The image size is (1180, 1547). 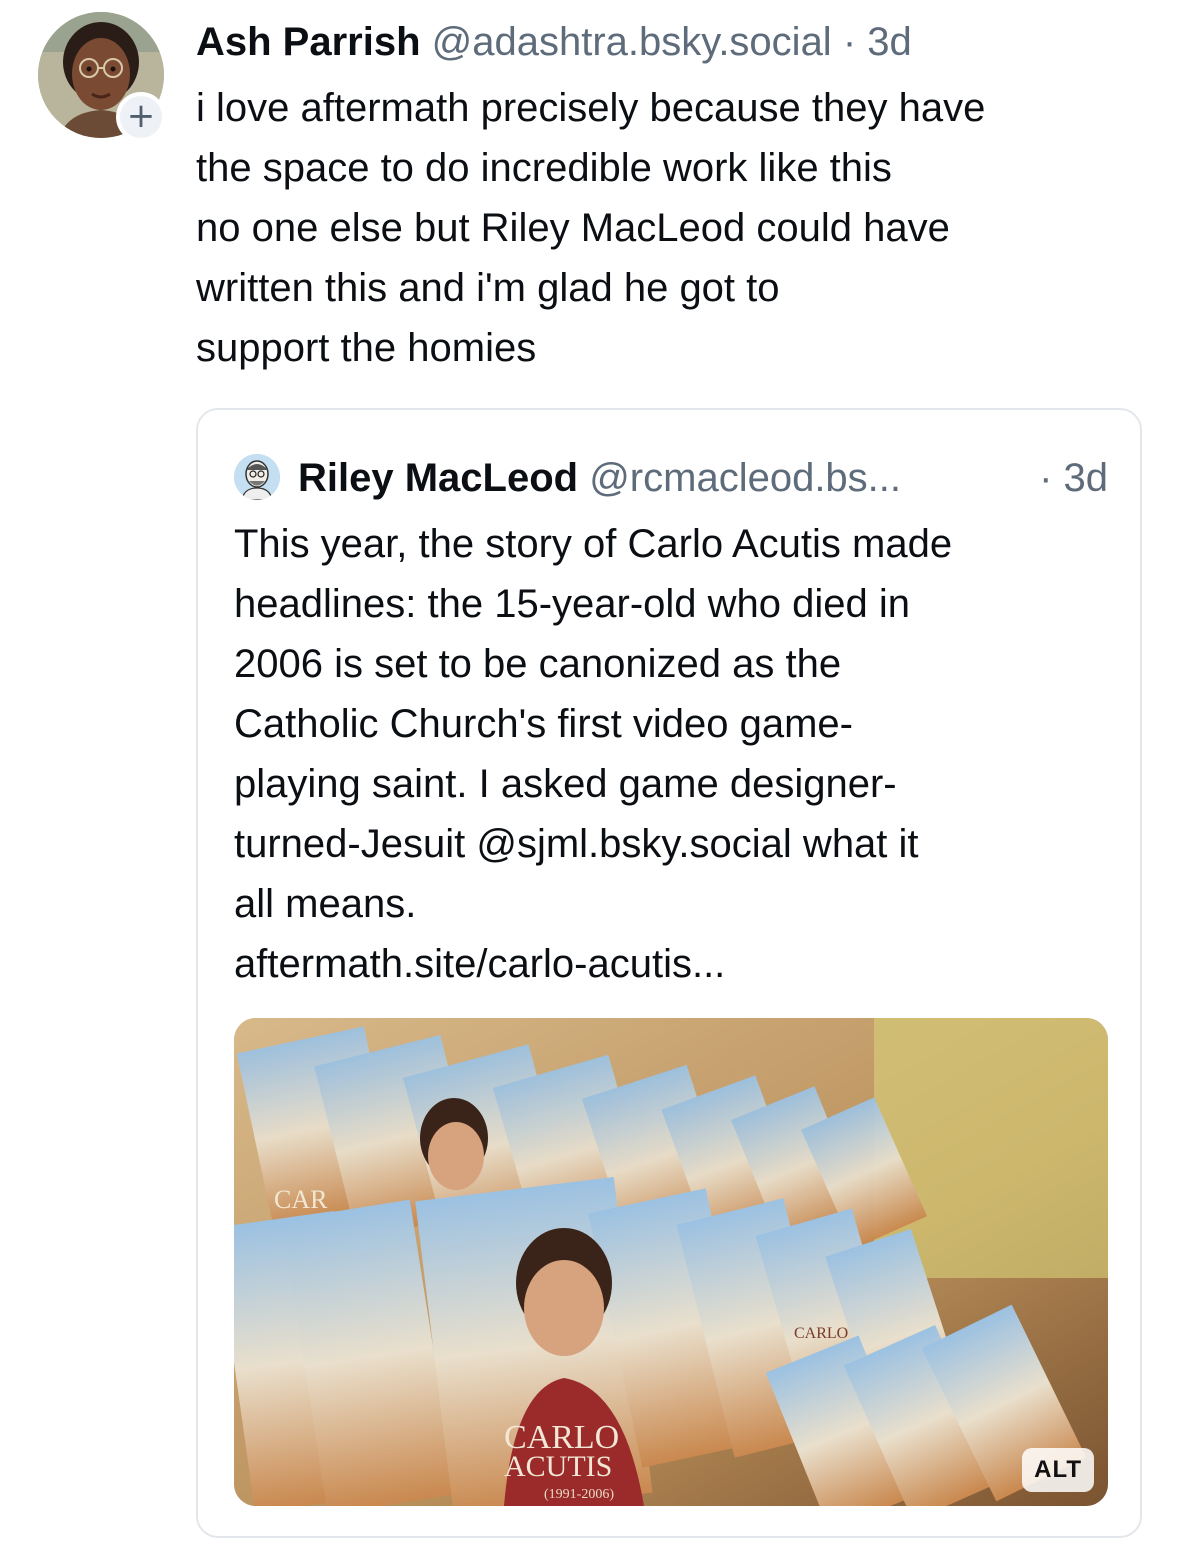 I want to click on author-handle: @adashtra.bsky.social, so click(x=632, y=42).